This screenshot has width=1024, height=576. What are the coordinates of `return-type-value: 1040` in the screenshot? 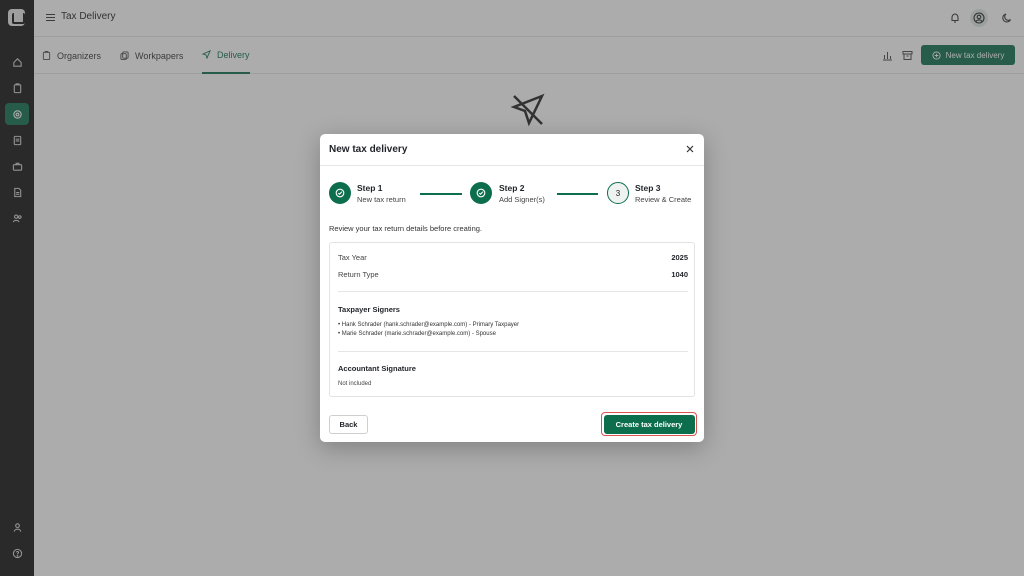 It's located at (679, 274).